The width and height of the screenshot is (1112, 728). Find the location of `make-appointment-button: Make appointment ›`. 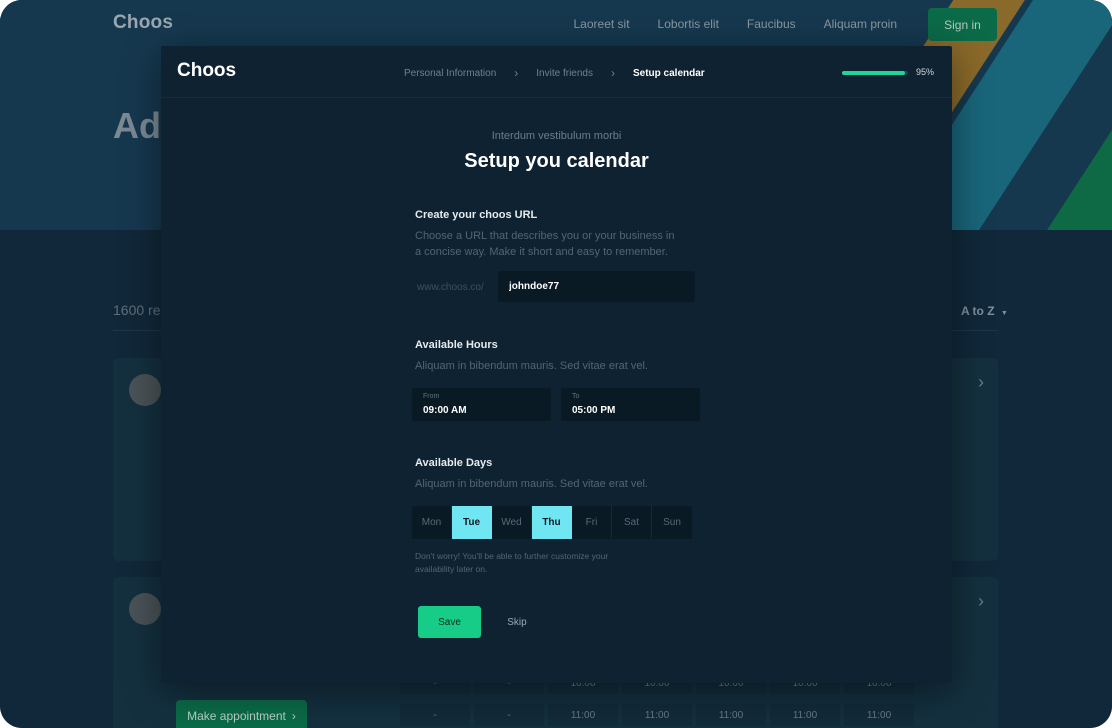

make-appointment-button: Make appointment › is located at coordinates (241, 714).